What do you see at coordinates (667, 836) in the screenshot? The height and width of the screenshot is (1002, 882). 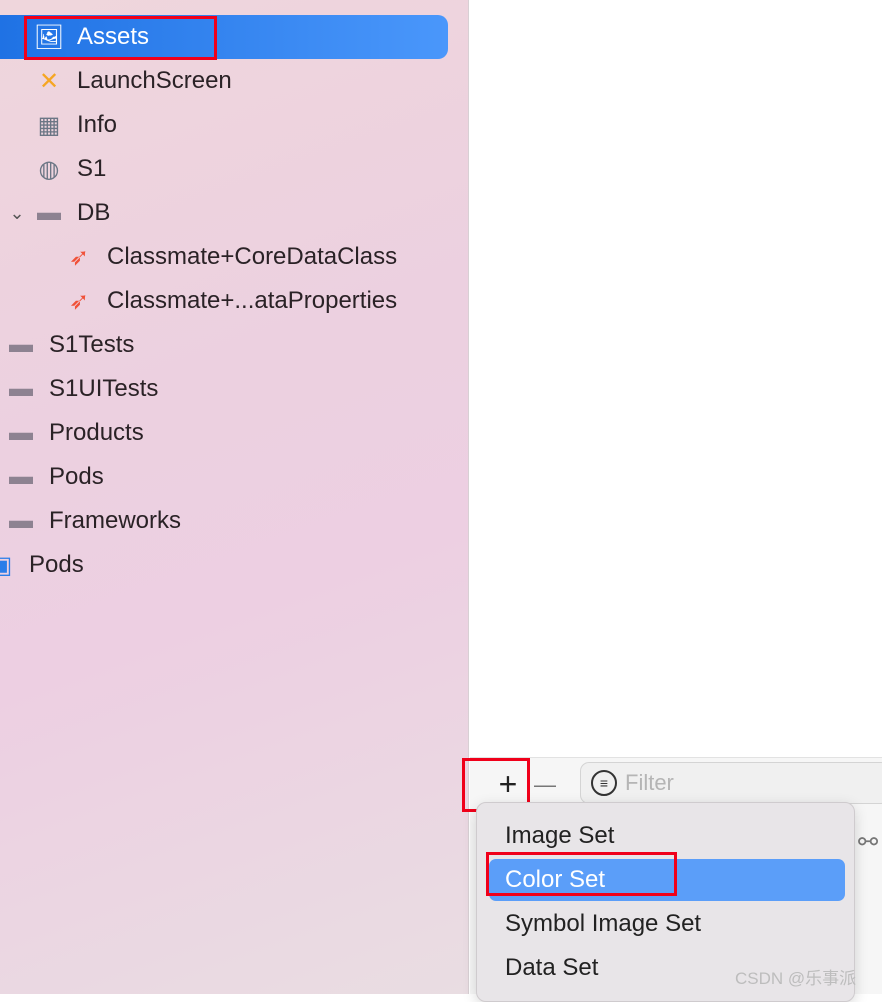 I see `menu-item-image-set: Image Set` at bounding box center [667, 836].